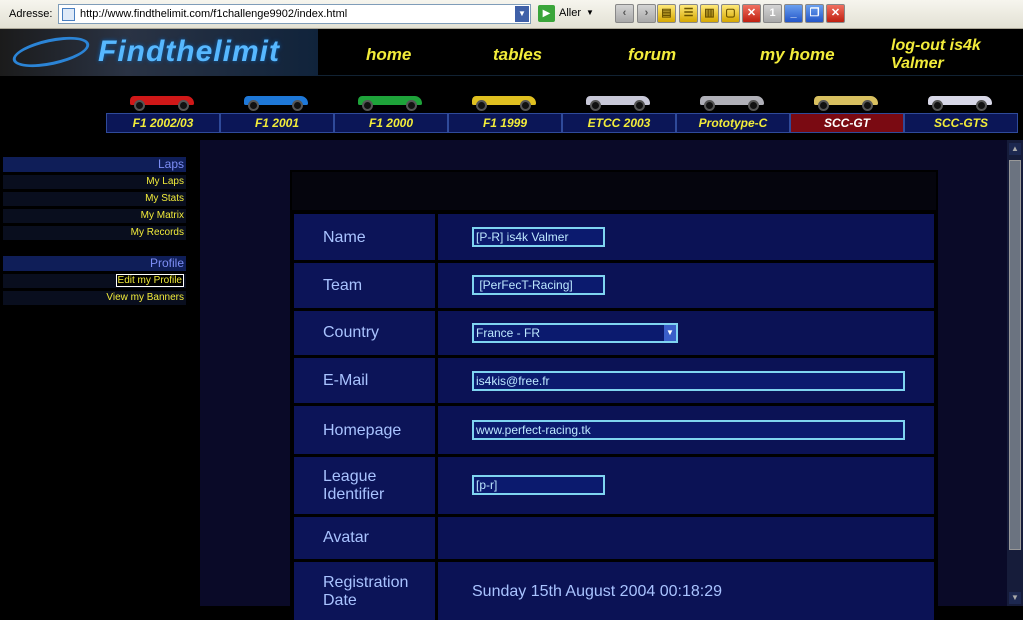 Image resolution: width=1023 pixels, height=620 pixels. Describe the element at coordinates (51, 52) in the screenshot. I see `logo-swoosh-icon` at that location.